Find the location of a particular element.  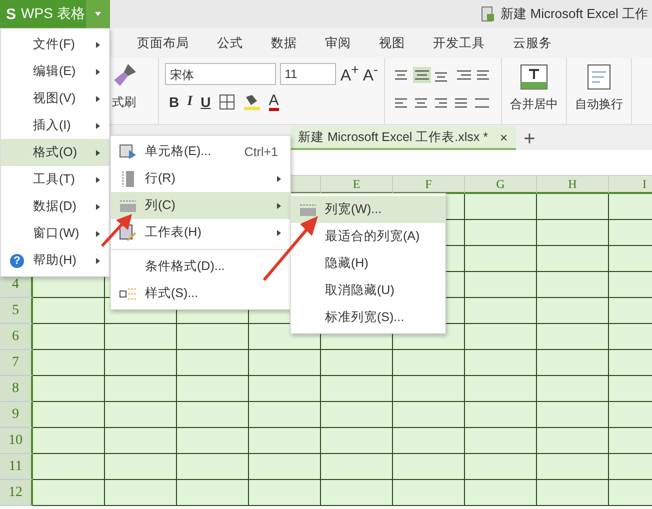

shortcut-label: Ctrl+1 is located at coordinates (261, 151).